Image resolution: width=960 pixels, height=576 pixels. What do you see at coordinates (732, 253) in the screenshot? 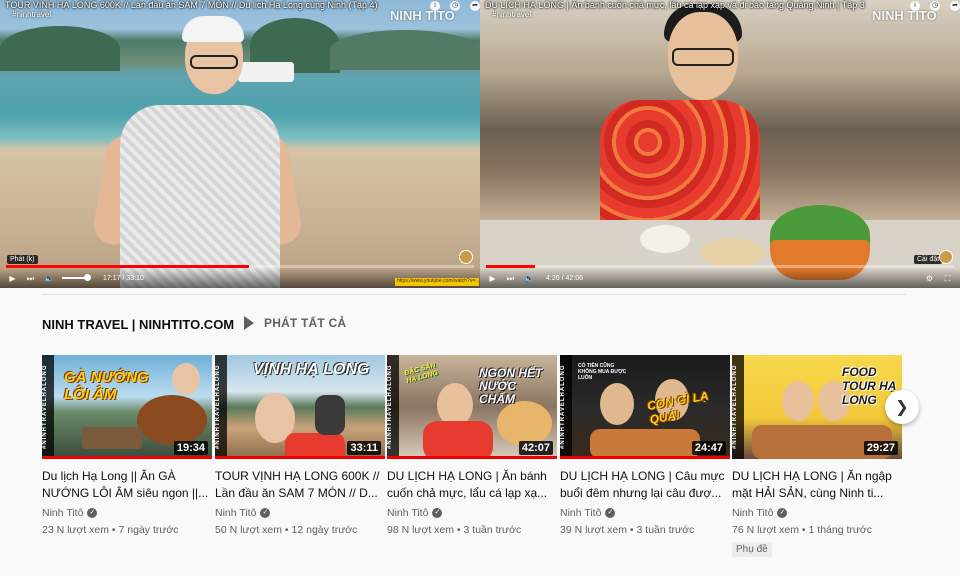
I see `food-plate` at bounding box center [732, 253].